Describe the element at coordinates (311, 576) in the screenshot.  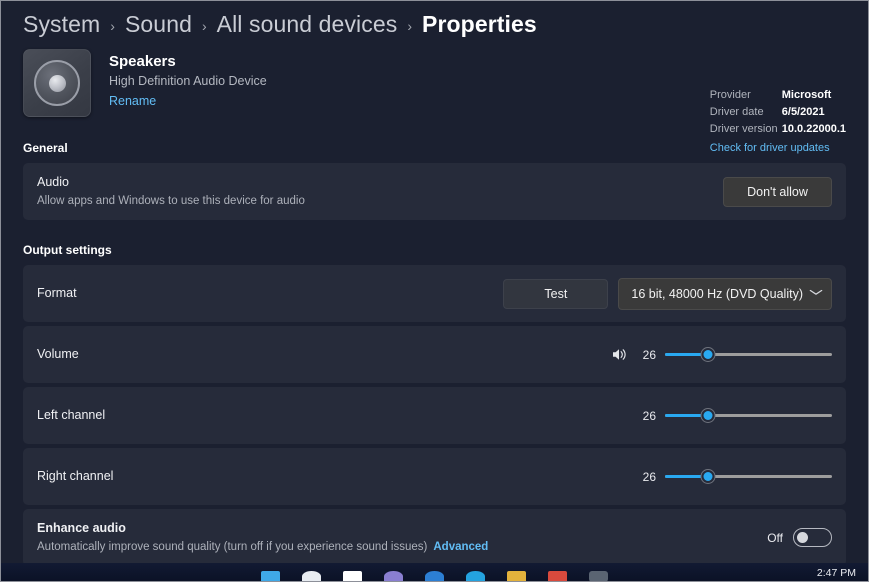
I see `search-icon` at that location.